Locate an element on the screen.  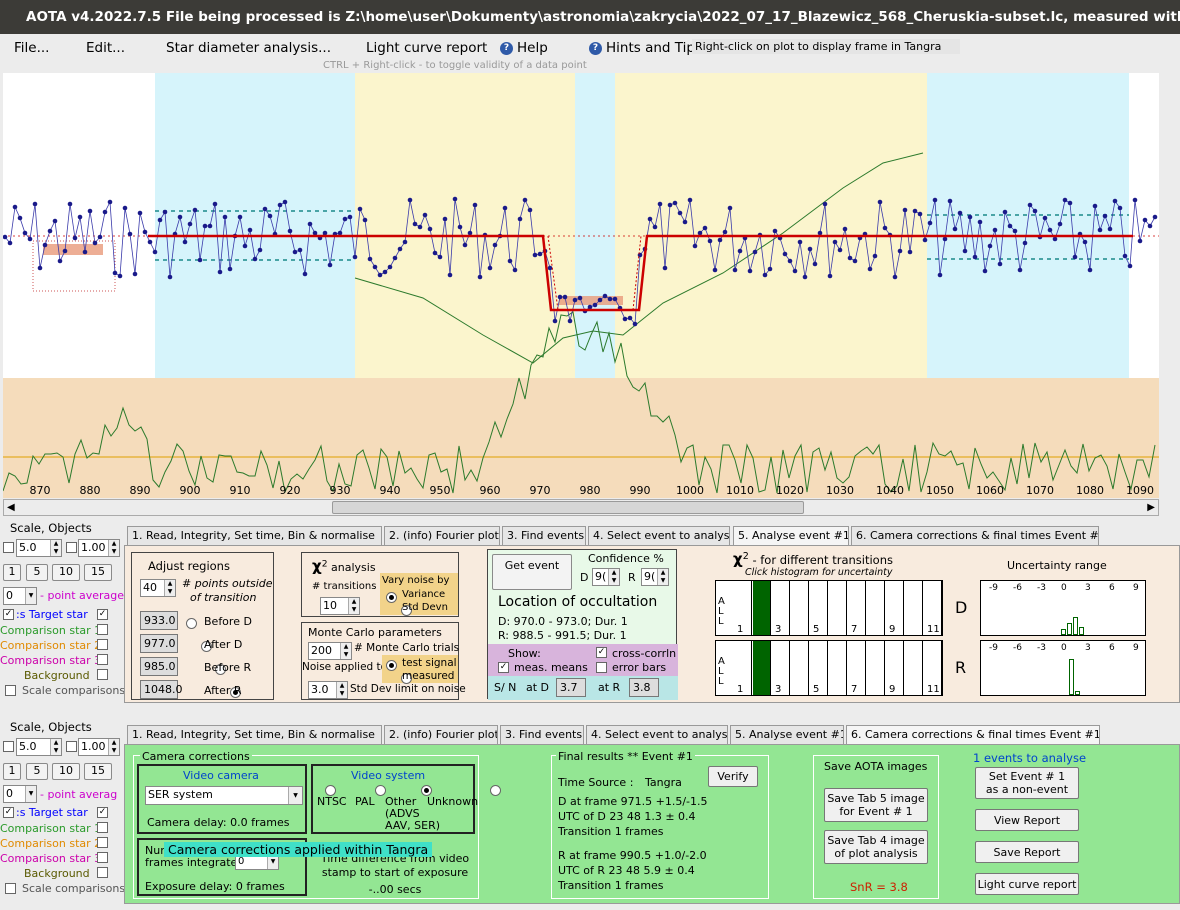
scale-btn-1: 1 is located at coordinates (12, 572).